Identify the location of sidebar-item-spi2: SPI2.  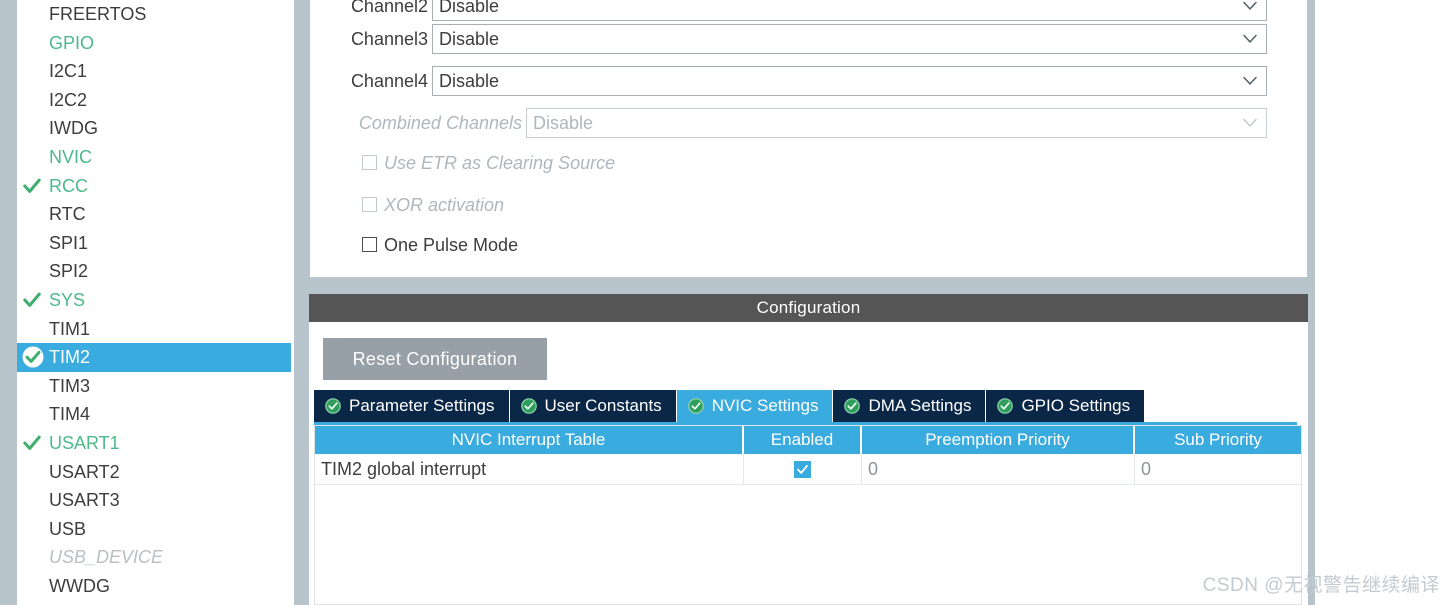
(155, 271).